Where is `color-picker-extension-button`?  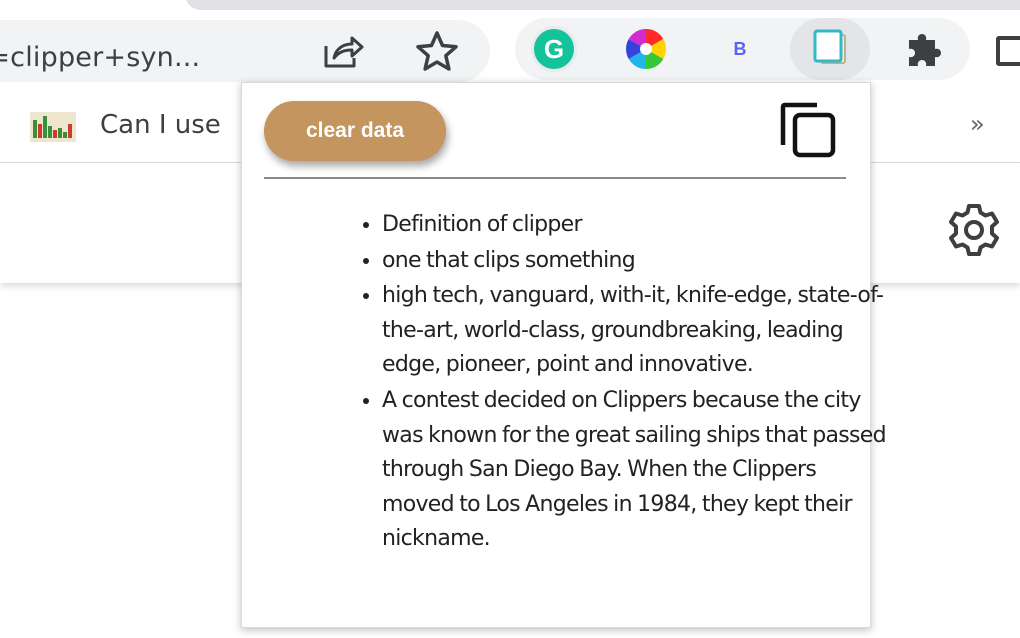
color-picker-extension-button is located at coordinates (646, 49).